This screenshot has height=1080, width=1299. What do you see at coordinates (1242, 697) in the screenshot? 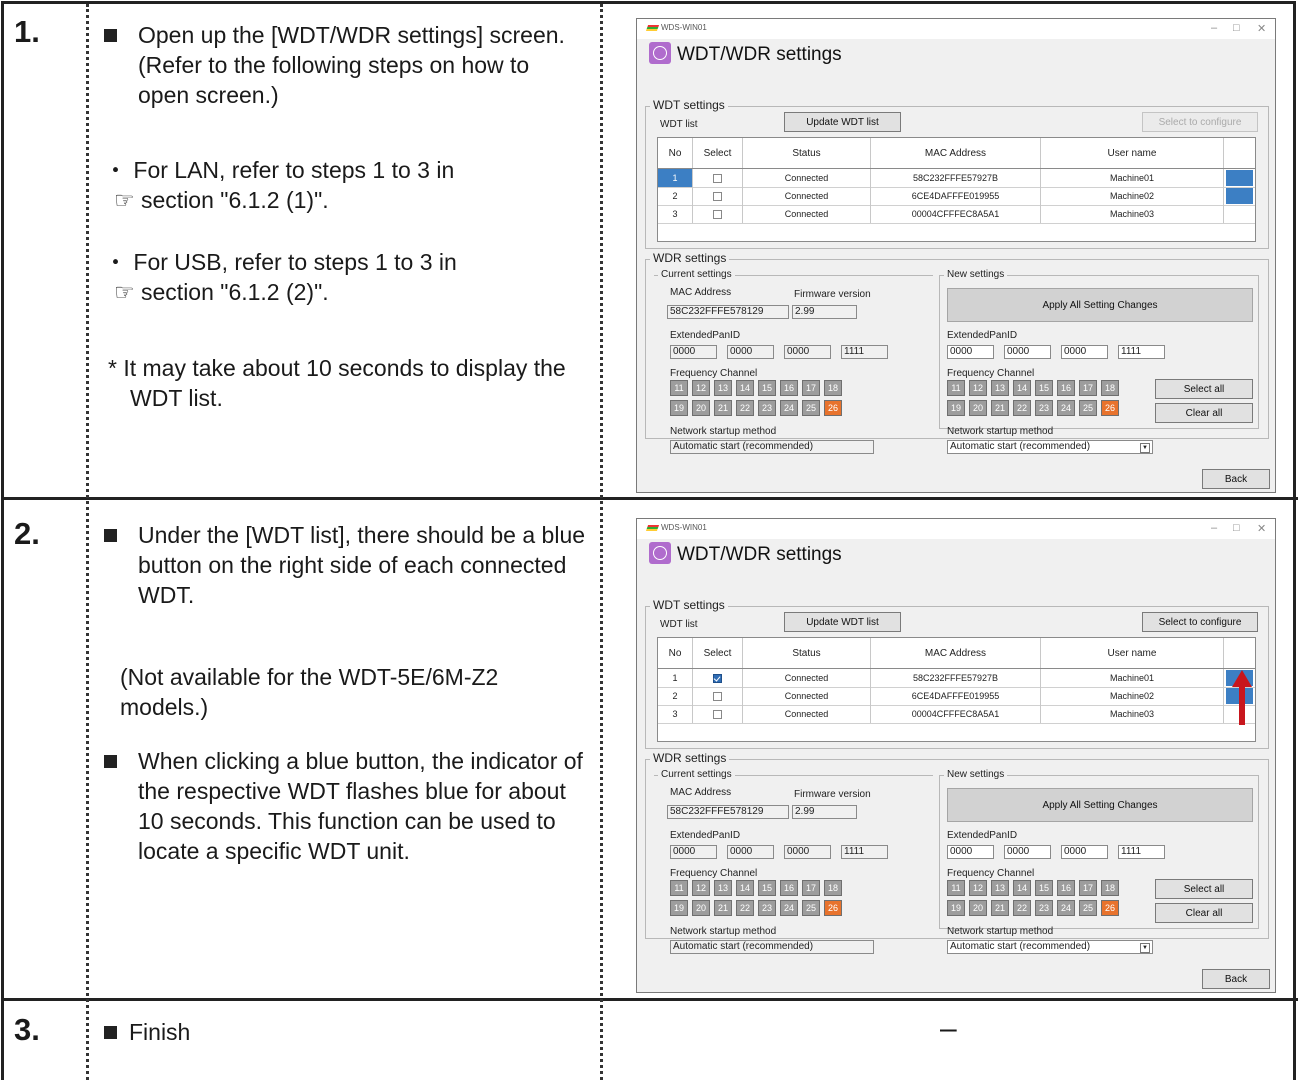
I see `up-arrow-icon` at bounding box center [1242, 697].